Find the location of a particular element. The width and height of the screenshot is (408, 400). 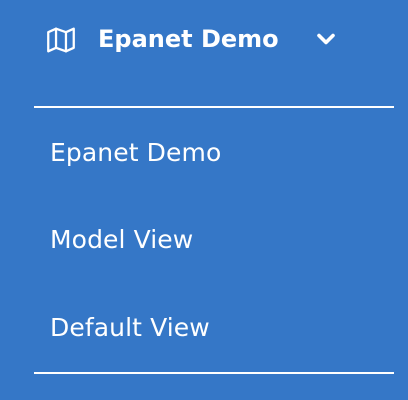

map-icon is located at coordinates (61, 40).